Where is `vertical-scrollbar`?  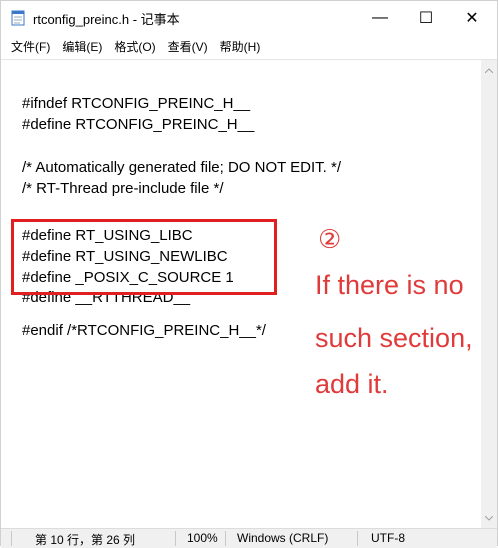 vertical-scrollbar is located at coordinates (489, 294).